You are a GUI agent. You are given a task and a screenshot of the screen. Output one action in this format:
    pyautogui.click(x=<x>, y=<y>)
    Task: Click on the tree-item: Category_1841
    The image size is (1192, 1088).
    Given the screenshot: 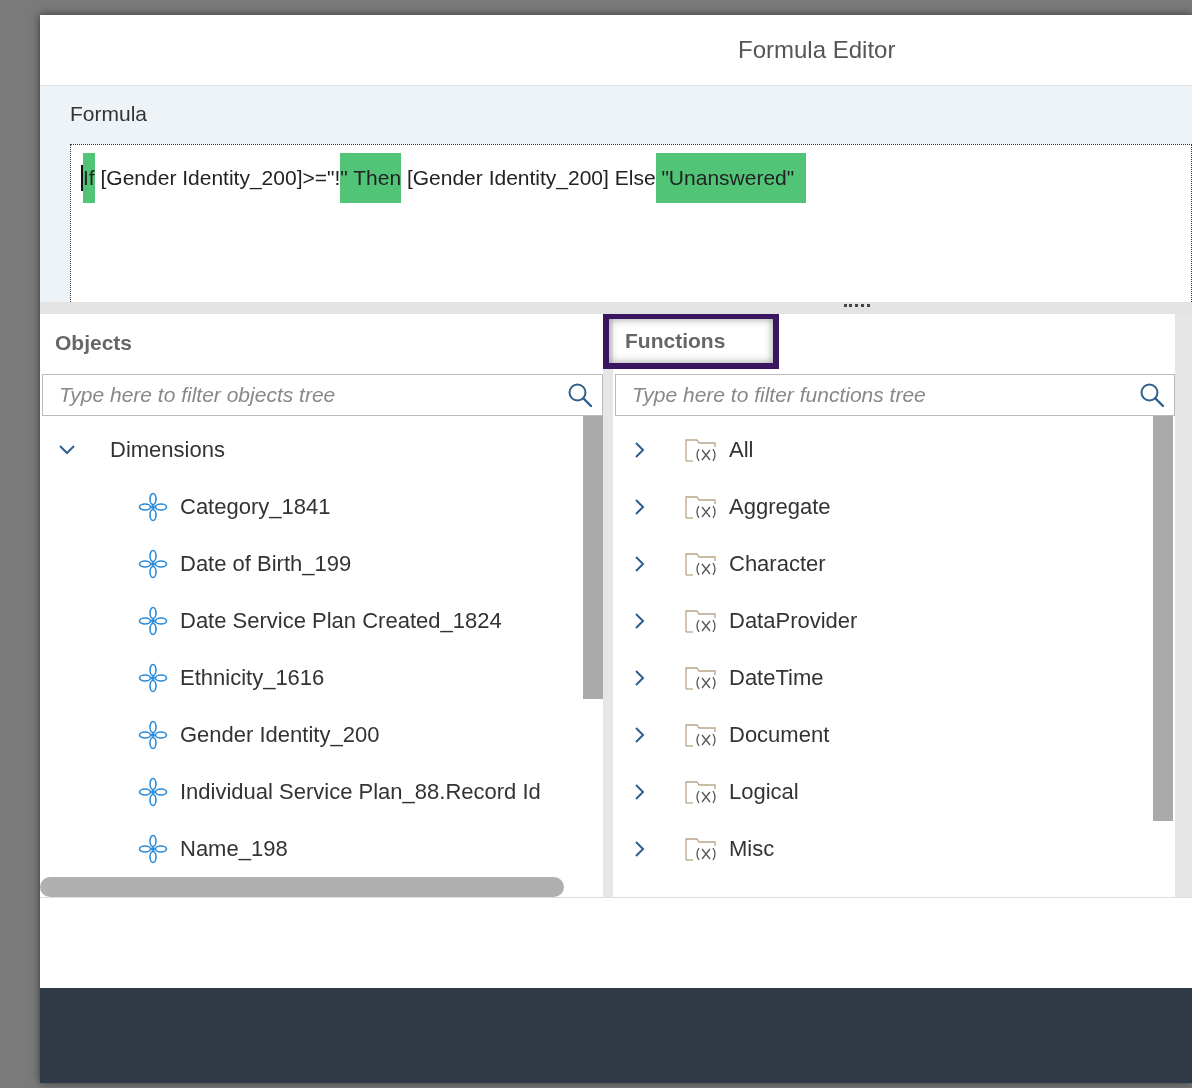 What is the action you would take?
    pyautogui.click(x=321, y=506)
    